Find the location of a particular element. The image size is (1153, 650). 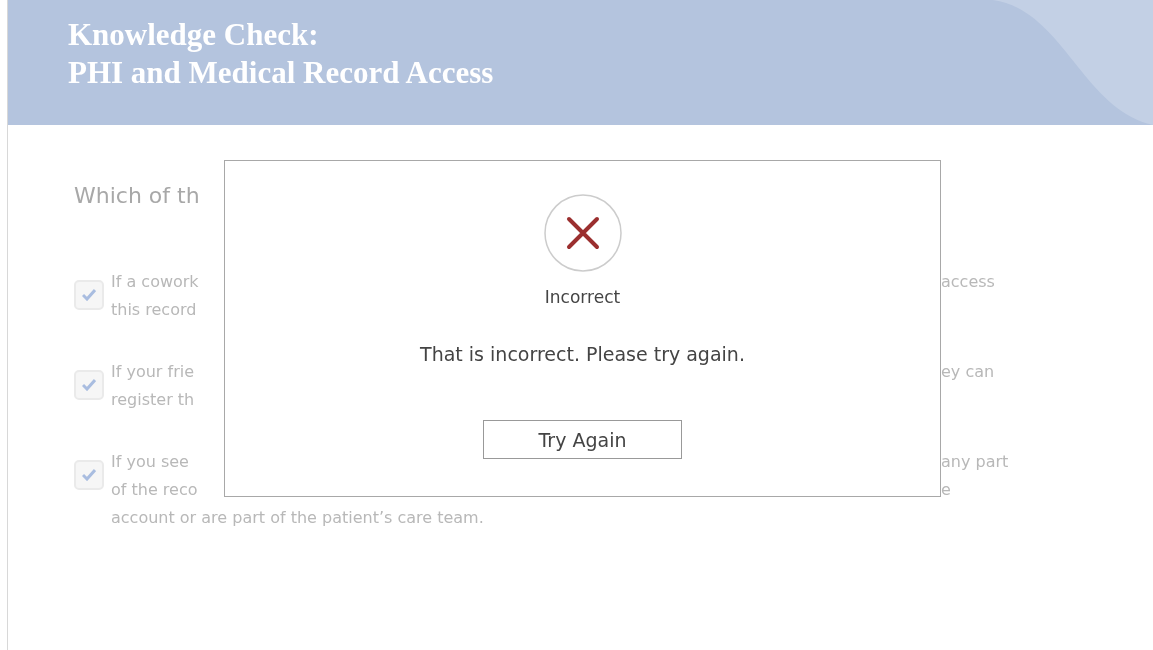

option-text: If you see is located at coordinates (150, 461).